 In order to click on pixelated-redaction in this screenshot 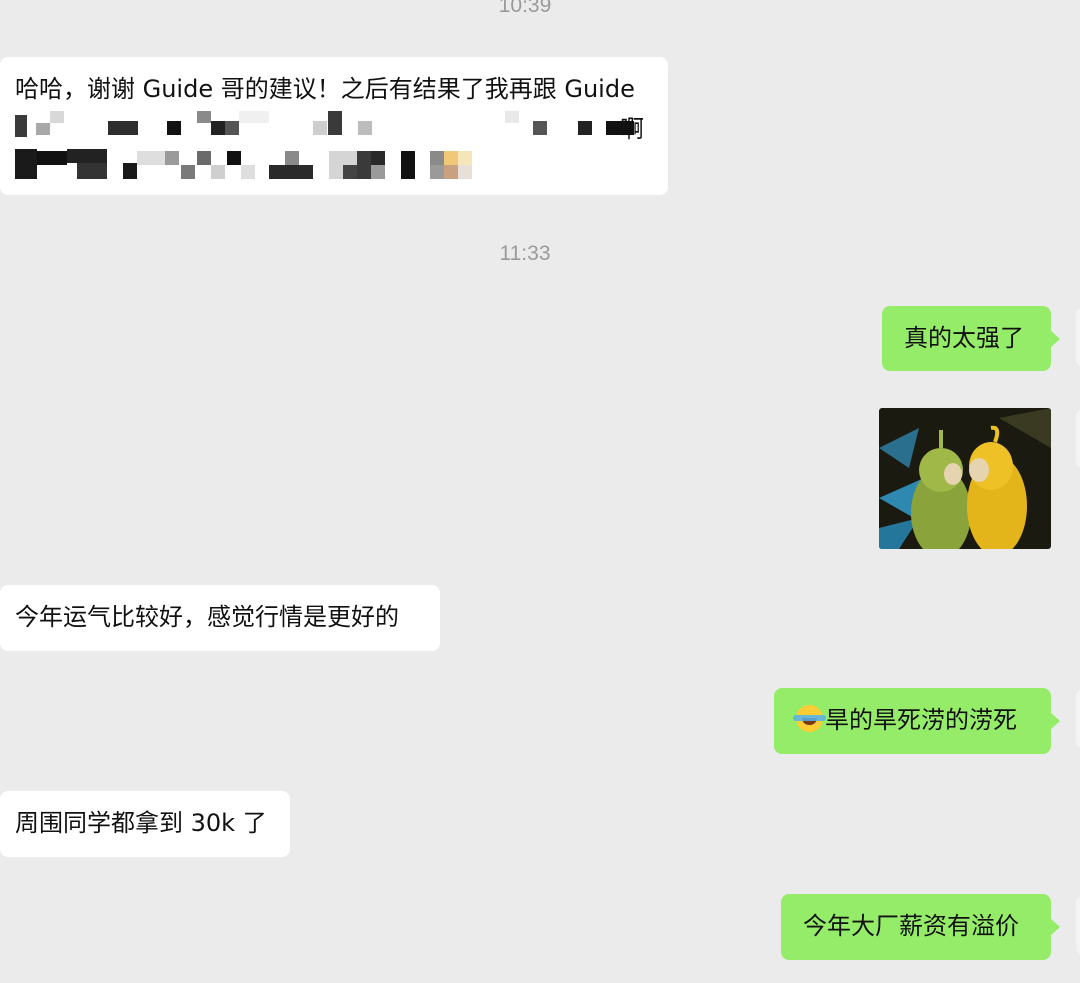, I will do `click(334, 126)`.